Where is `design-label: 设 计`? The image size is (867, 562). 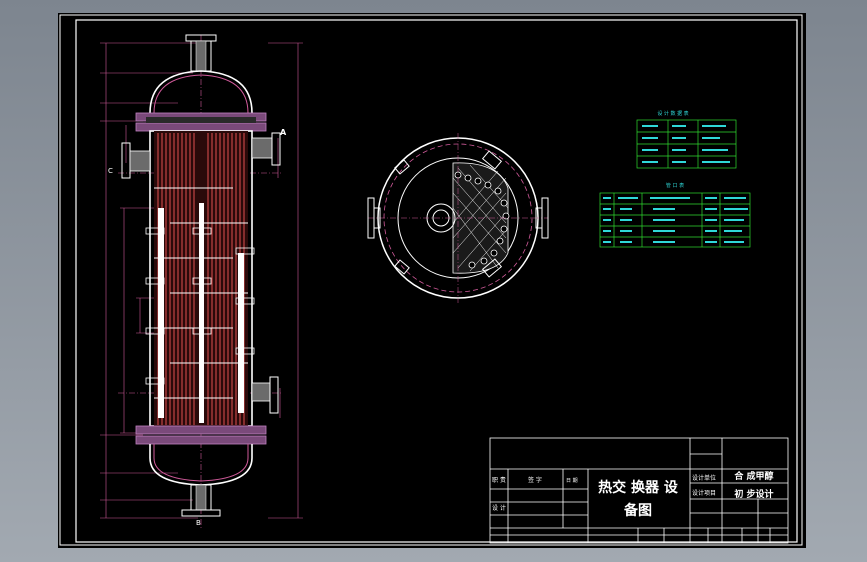
design-label: 设 计 is located at coordinates (499, 508).